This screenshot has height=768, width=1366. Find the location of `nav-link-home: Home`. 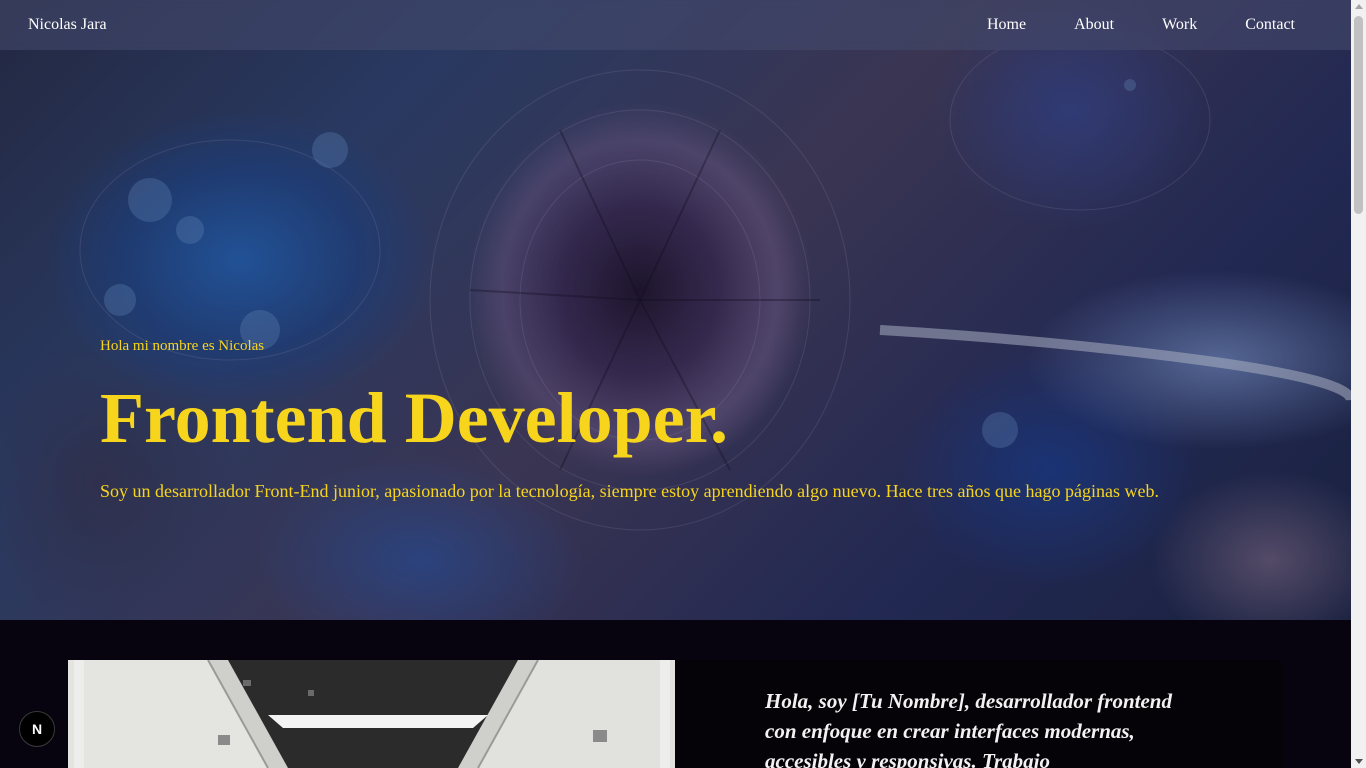

nav-link-home: Home is located at coordinates (1006, 25).